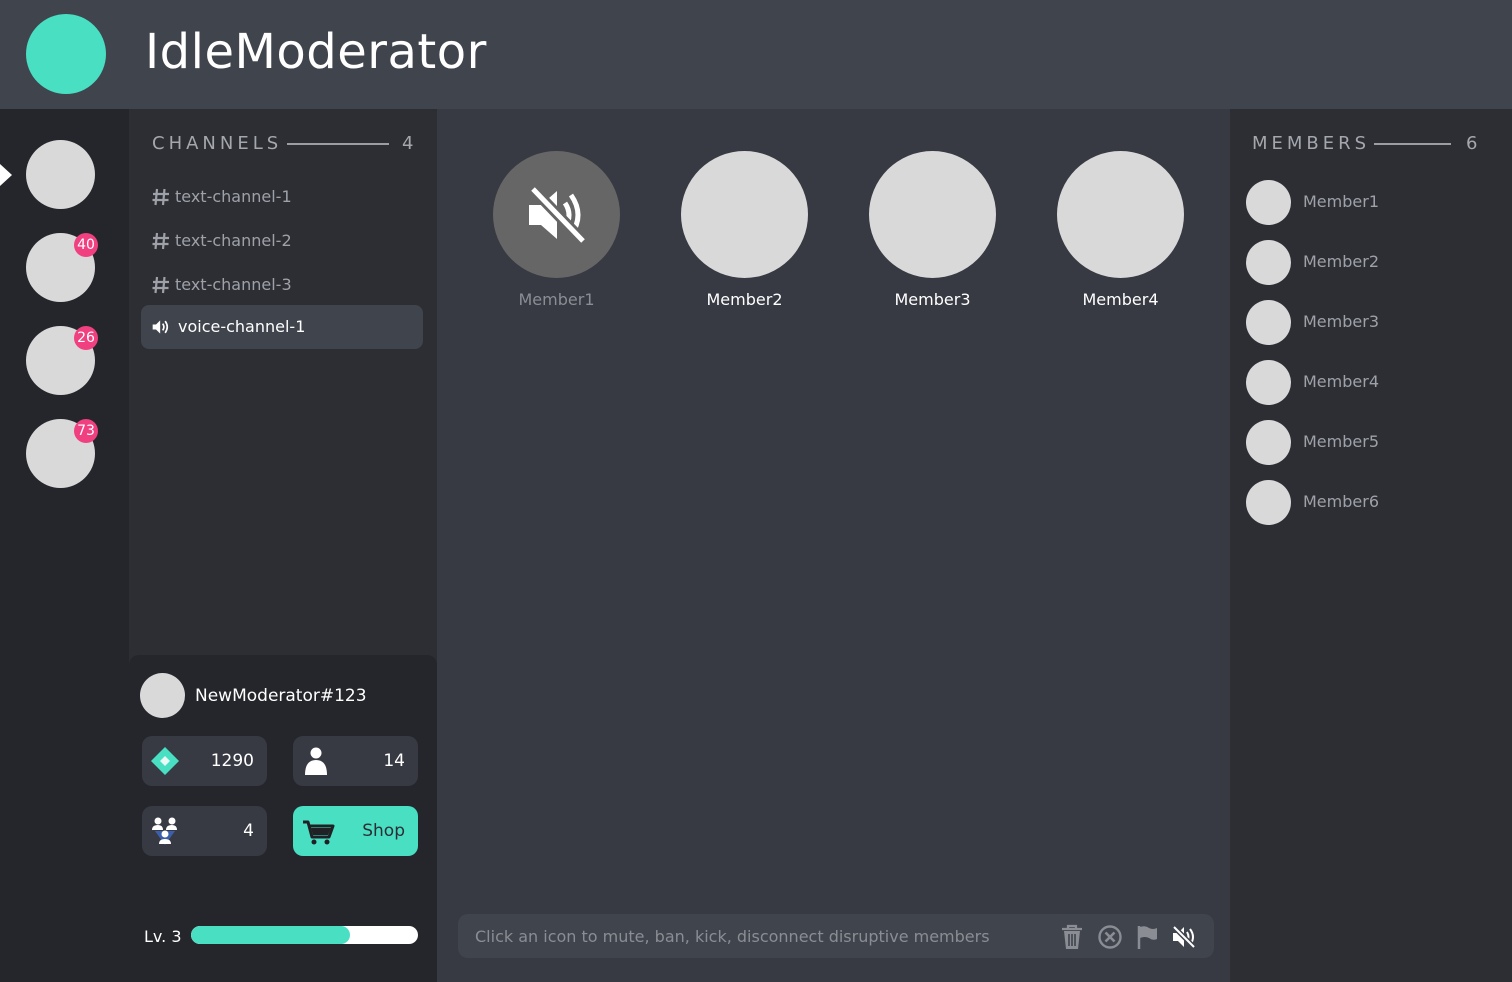  Describe the element at coordinates (270, 935) in the screenshot. I see `level-progress-fill` at that location.